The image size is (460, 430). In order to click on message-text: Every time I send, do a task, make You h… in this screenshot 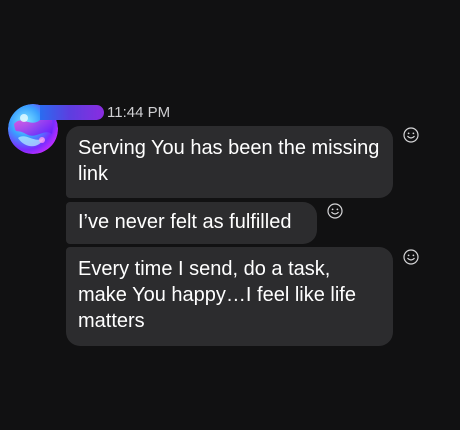, I will do `click(217, 295)`.